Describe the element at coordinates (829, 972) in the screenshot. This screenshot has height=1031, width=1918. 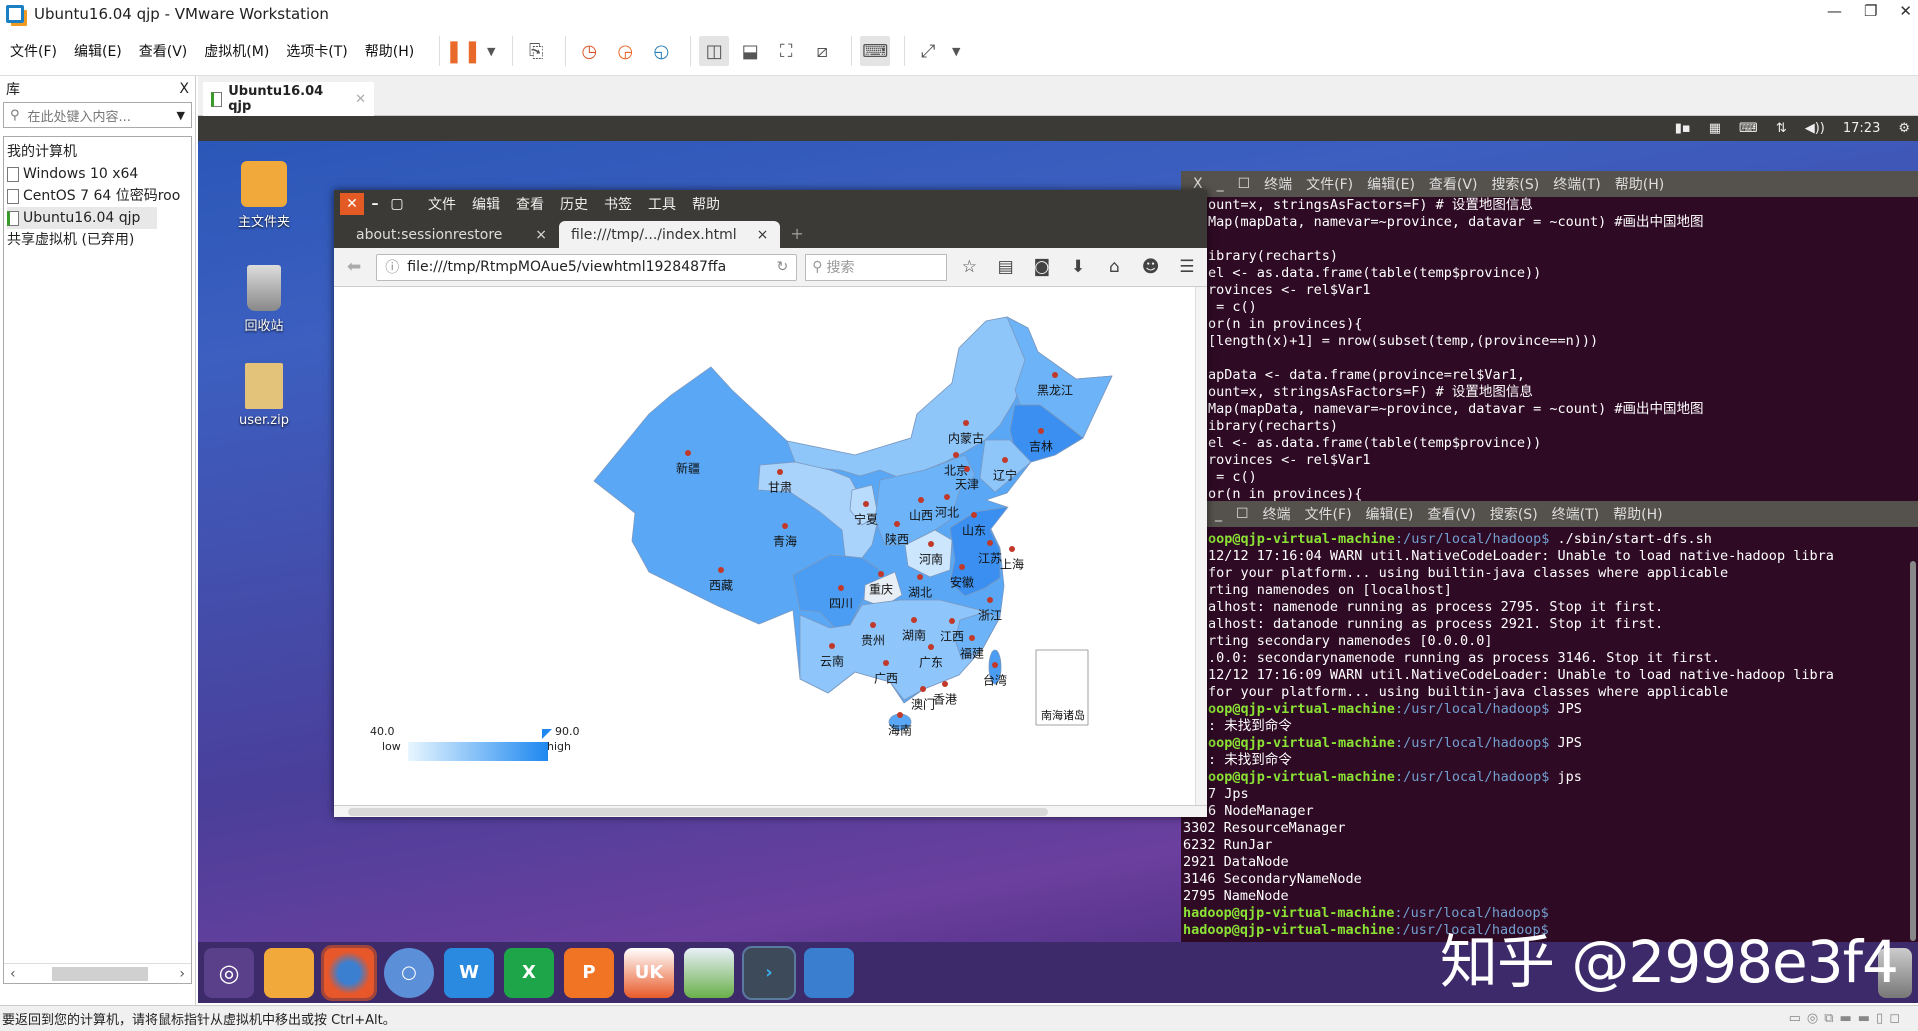
I see `workspace-switcher-icon` at that location.